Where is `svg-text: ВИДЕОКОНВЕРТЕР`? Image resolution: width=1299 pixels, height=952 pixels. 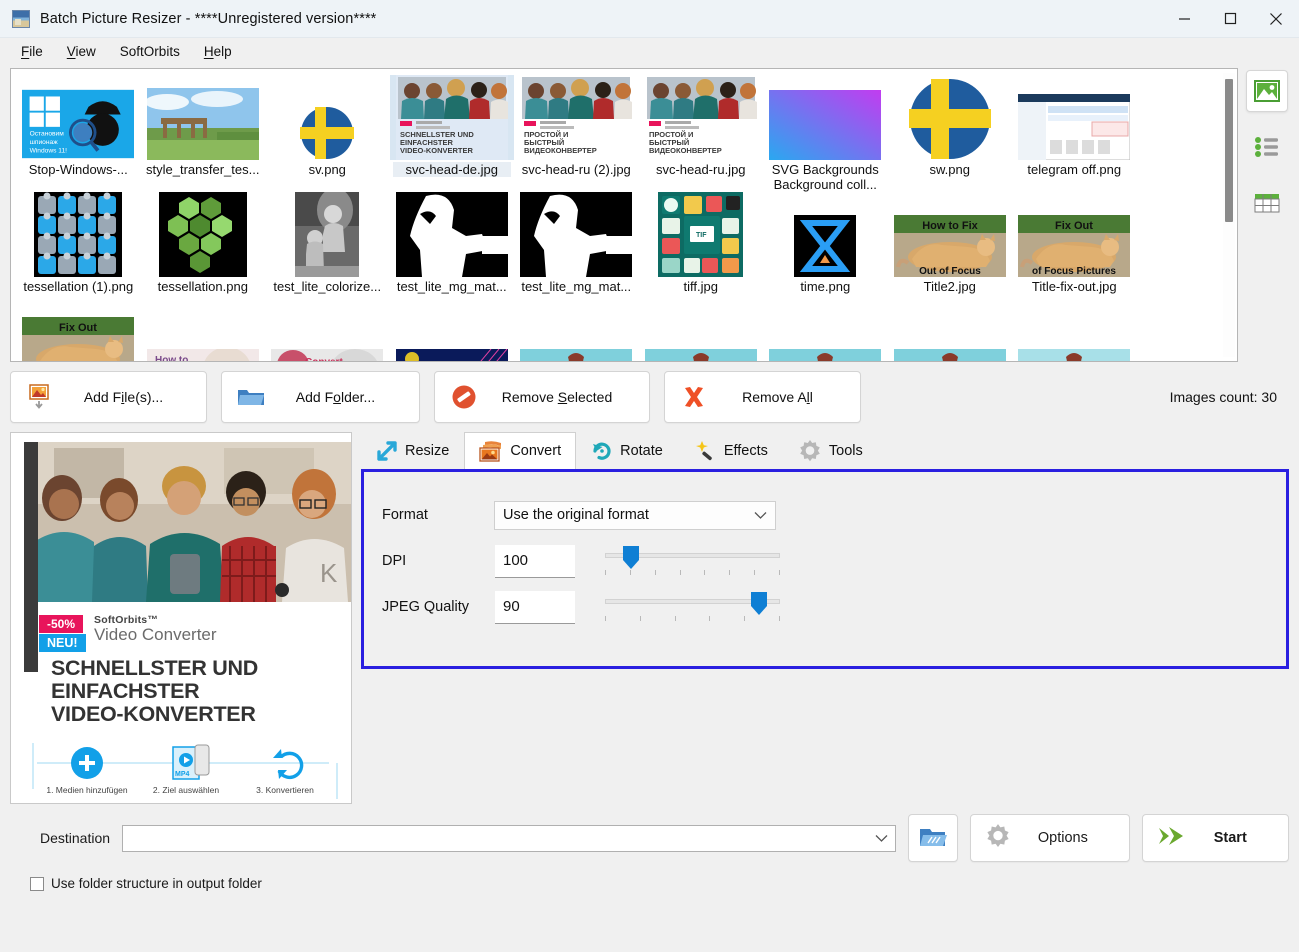
svg-text: ВИДЕОКОНВЕРТЕР is located at coordinates (685, 150).